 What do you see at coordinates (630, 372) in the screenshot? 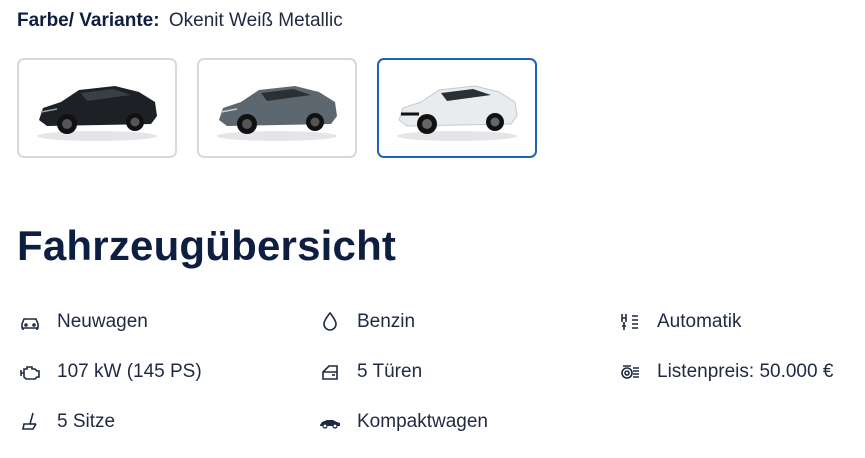
I see `price-tag-icon` at bounding box center [630, 372].